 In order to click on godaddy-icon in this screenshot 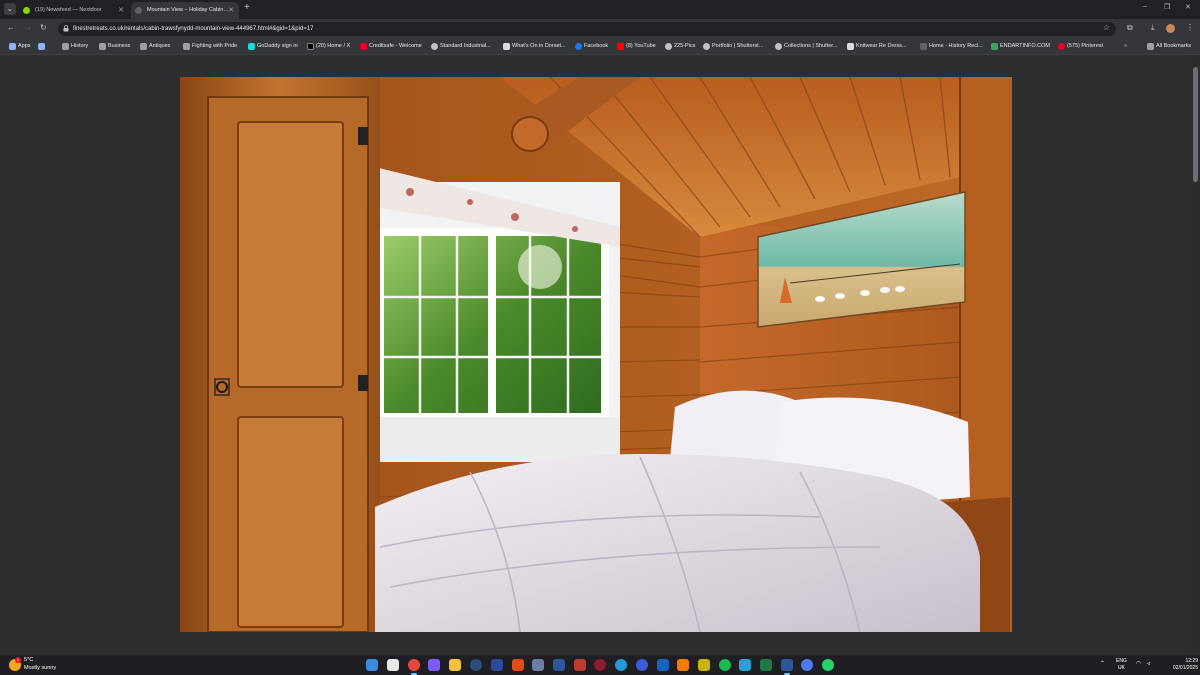, I will do `click(251, 46)`.